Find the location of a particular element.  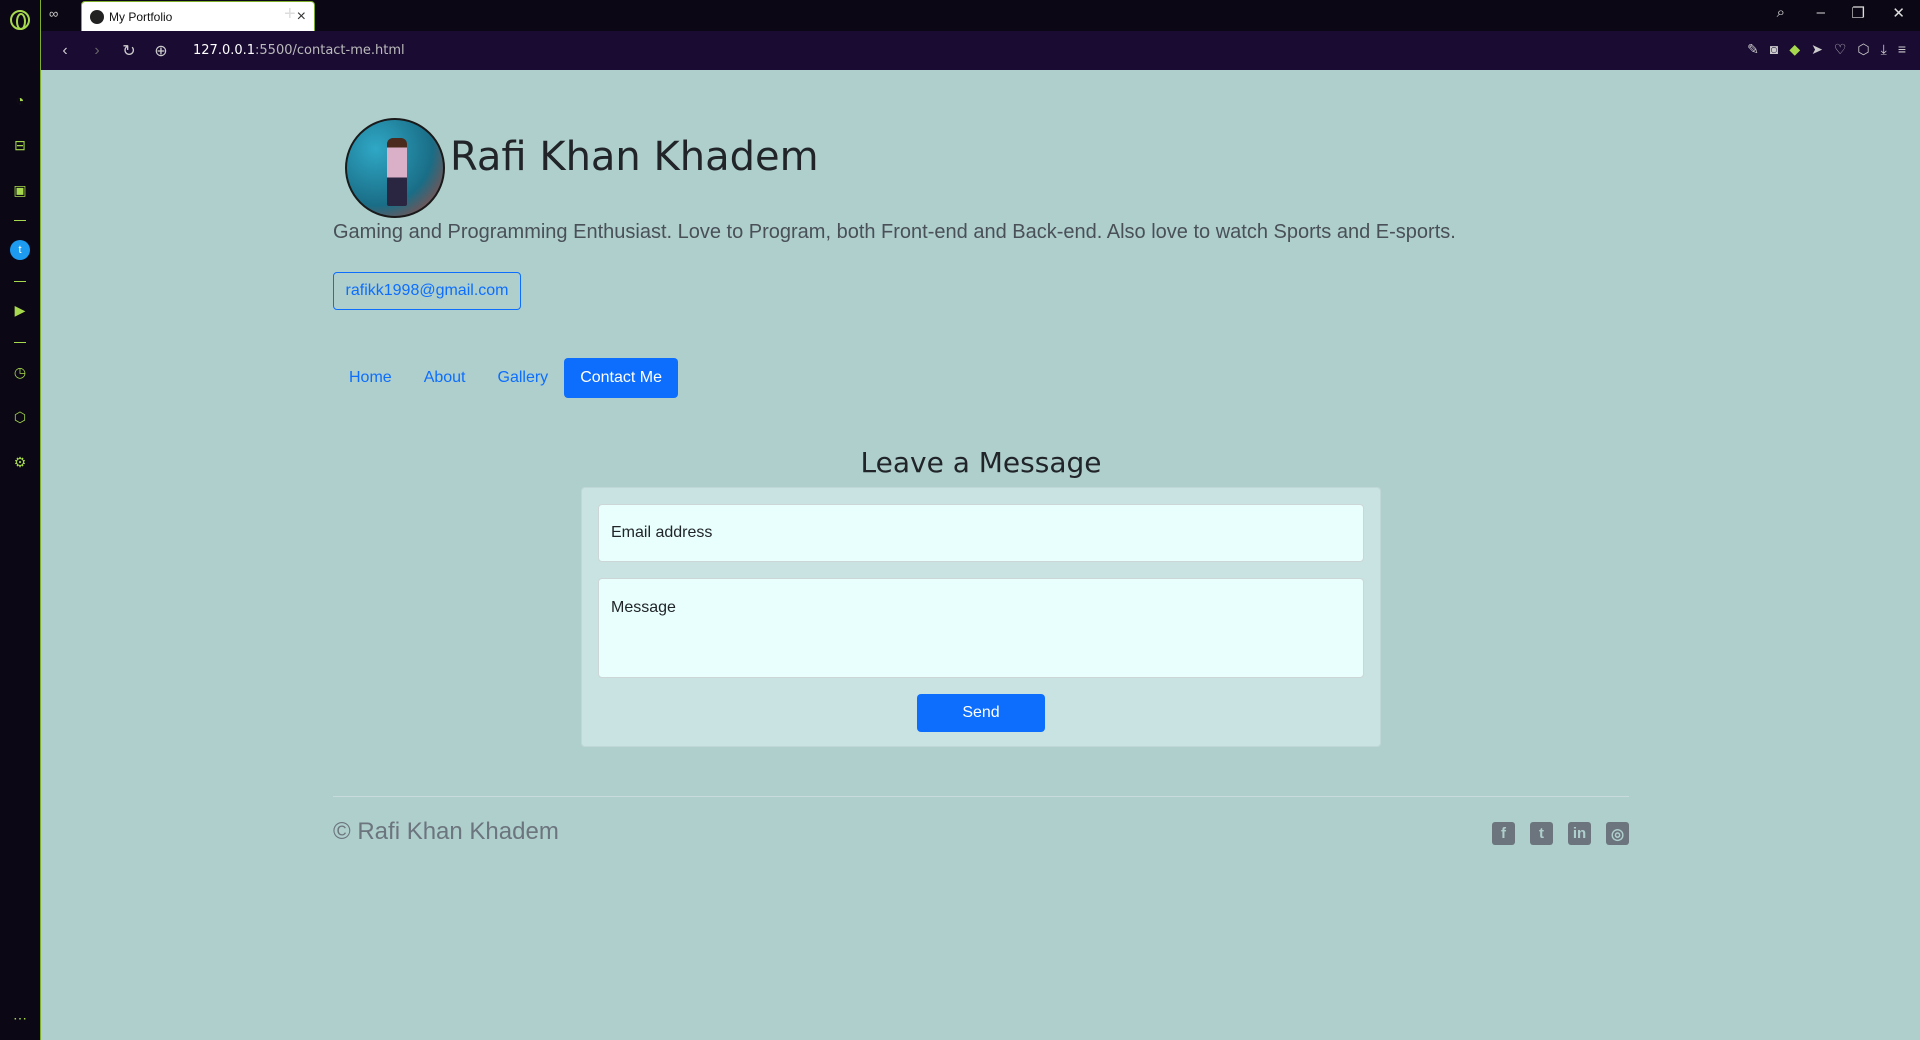

form-title: Leave a Message is located at coordinates (981, 462).